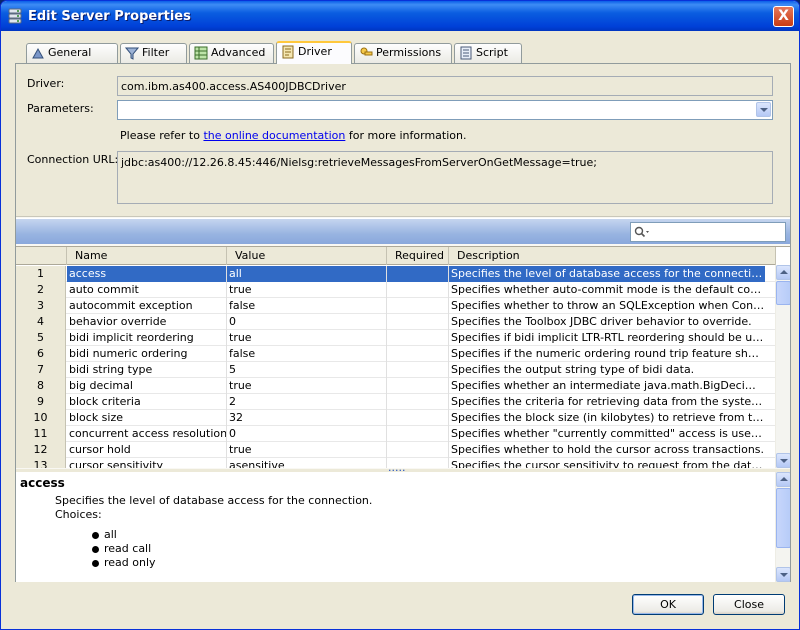  What do you see at coordinates (147, 418) in the screenshot?
I see `cell-name: block size` at bounding box center [147, 418].